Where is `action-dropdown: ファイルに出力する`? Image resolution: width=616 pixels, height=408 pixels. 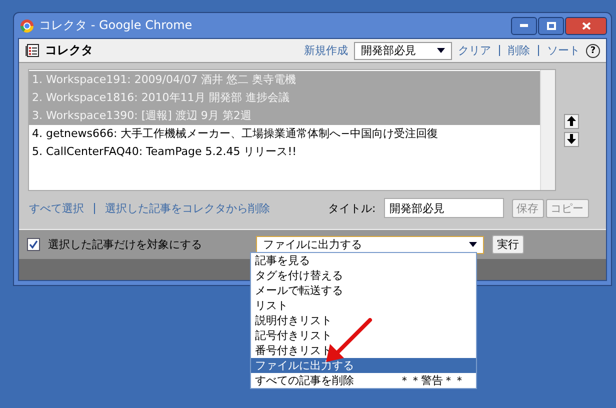
action-dropdown: ファイルに出力する is located at coordinates (370, 245).